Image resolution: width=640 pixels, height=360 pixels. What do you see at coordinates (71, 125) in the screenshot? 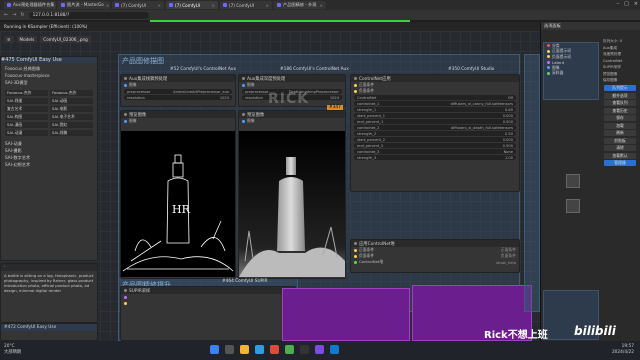
I see `style-button: SAI-霓虹` at bounding box center [71, 125].